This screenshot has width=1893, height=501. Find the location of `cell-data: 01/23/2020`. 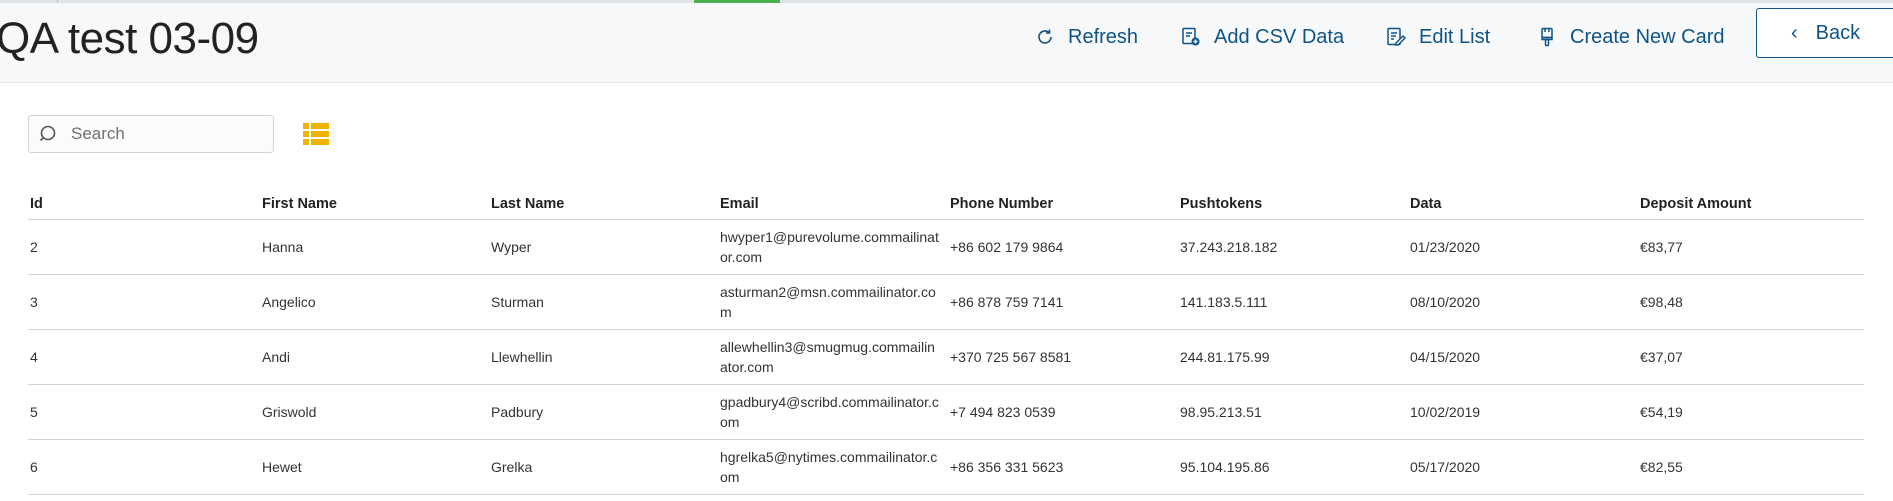

cell-data: 01/23/2020 is located at coordinates (1523, 247).